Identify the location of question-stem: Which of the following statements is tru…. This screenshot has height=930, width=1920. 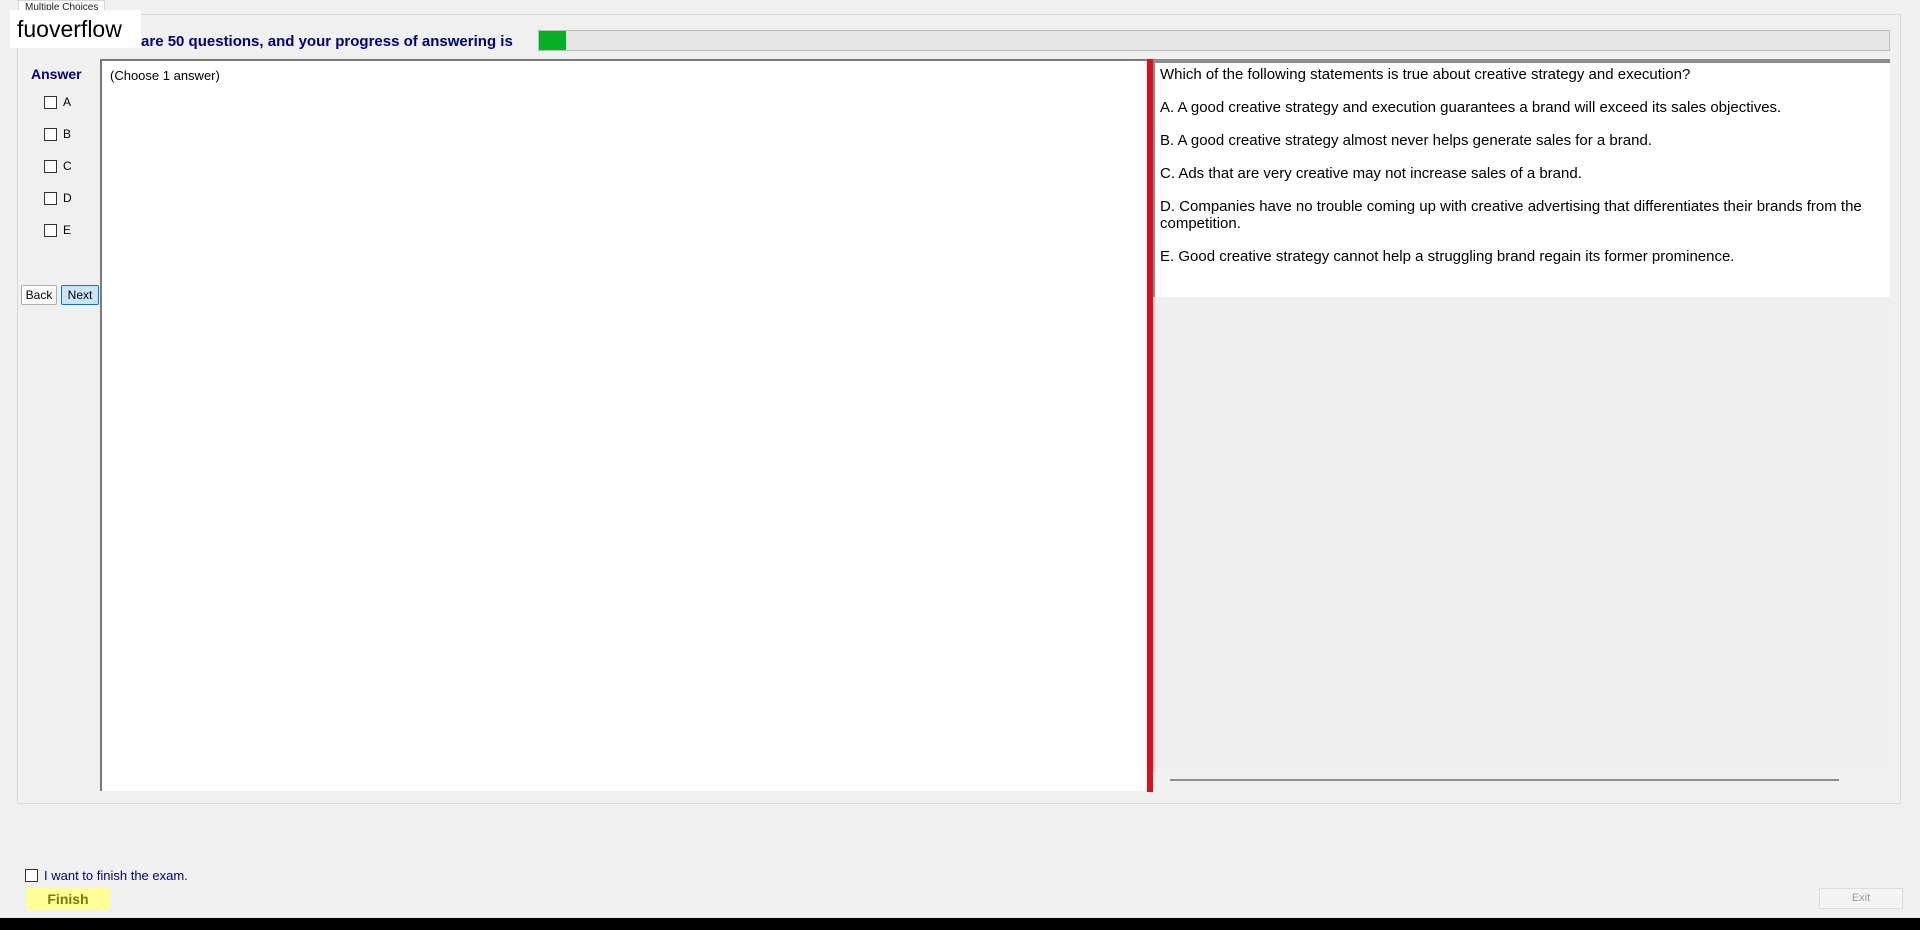
(1425, 74).